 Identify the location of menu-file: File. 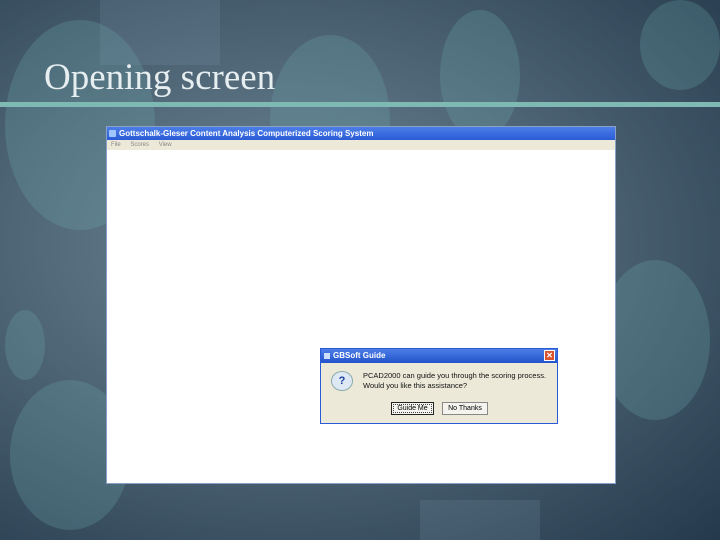
(116, 145).